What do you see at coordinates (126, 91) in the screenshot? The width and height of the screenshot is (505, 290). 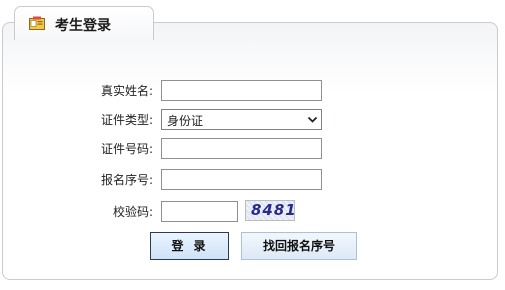 I see `real-name-label: 真实姓名:` at bounding box center [126, 91].